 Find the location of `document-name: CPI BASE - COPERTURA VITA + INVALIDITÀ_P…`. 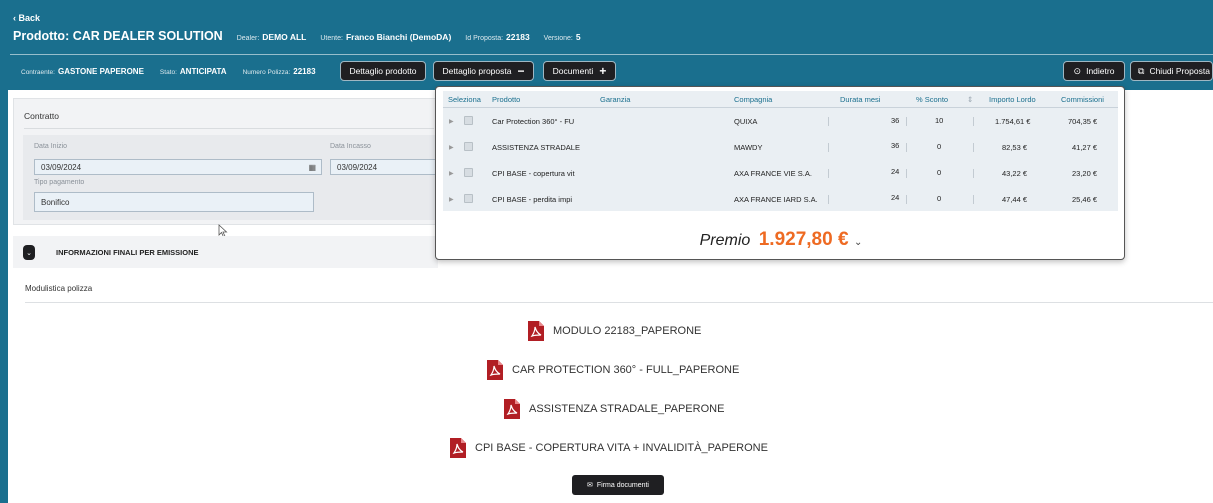

document-name: CPI BASE - COPERTURA VITA + INVALIDITÀ_P… is located at coordinates (621, 448).